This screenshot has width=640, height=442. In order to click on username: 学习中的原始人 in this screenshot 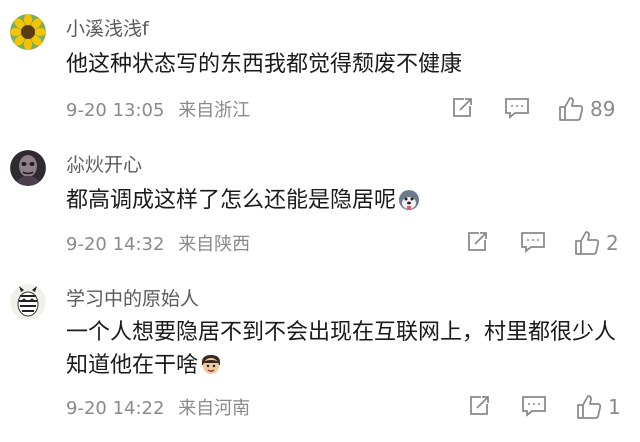, I will do `click(132, 297)`.